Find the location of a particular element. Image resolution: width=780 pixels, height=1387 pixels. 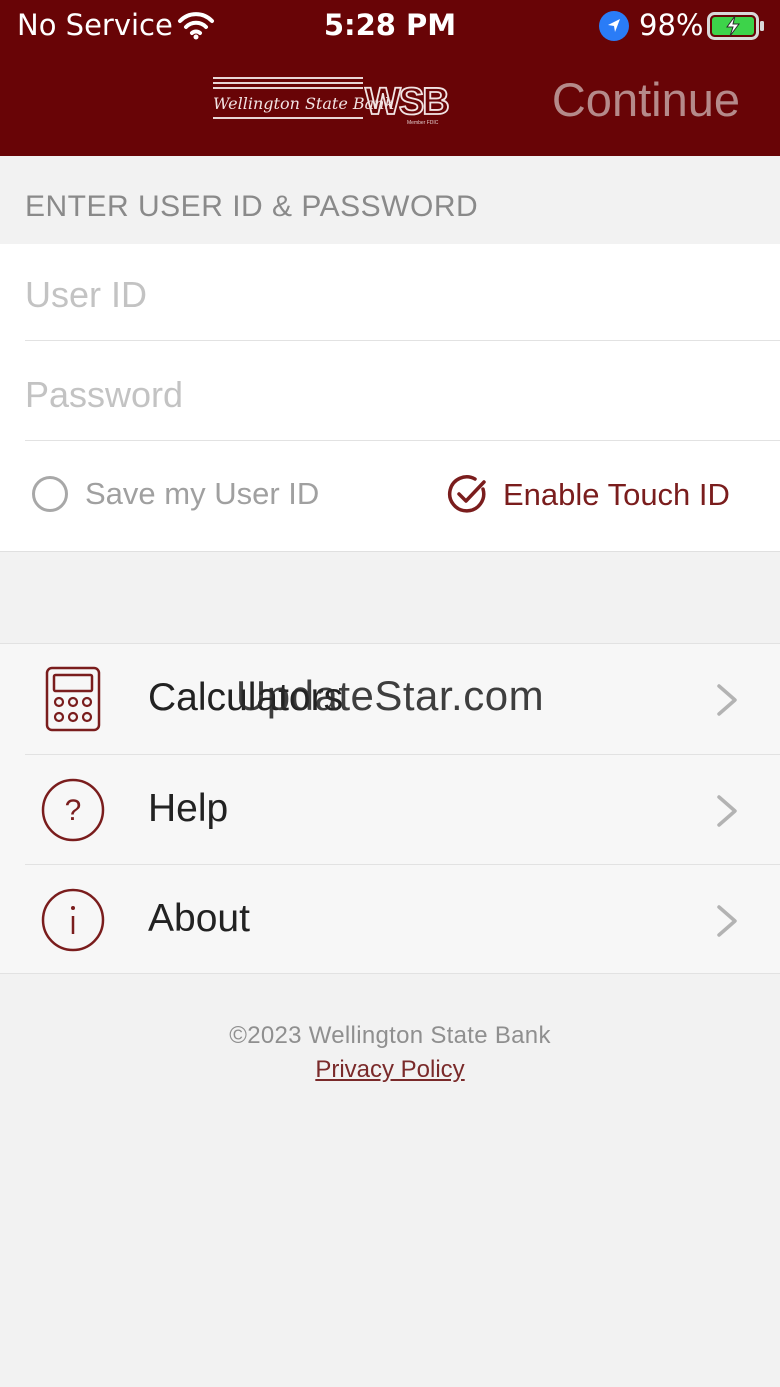

login-section-header: ENTER USER ID & PASSWORD is located at coordinates (390, 200).